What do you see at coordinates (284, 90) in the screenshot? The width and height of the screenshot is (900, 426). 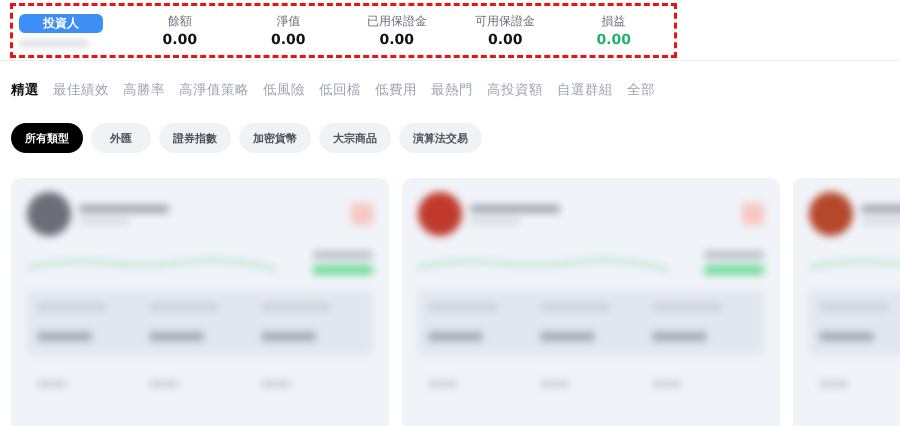 I see `category-tab: 低風險` at bounding box center [284, 90].